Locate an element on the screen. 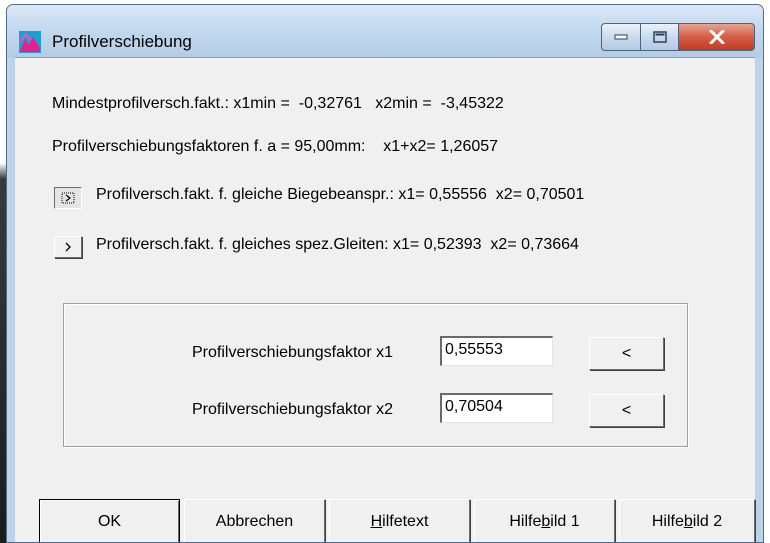 This screenshot has height=543, width=770. x2-reset-button: < is located at coordinates (626, 410).